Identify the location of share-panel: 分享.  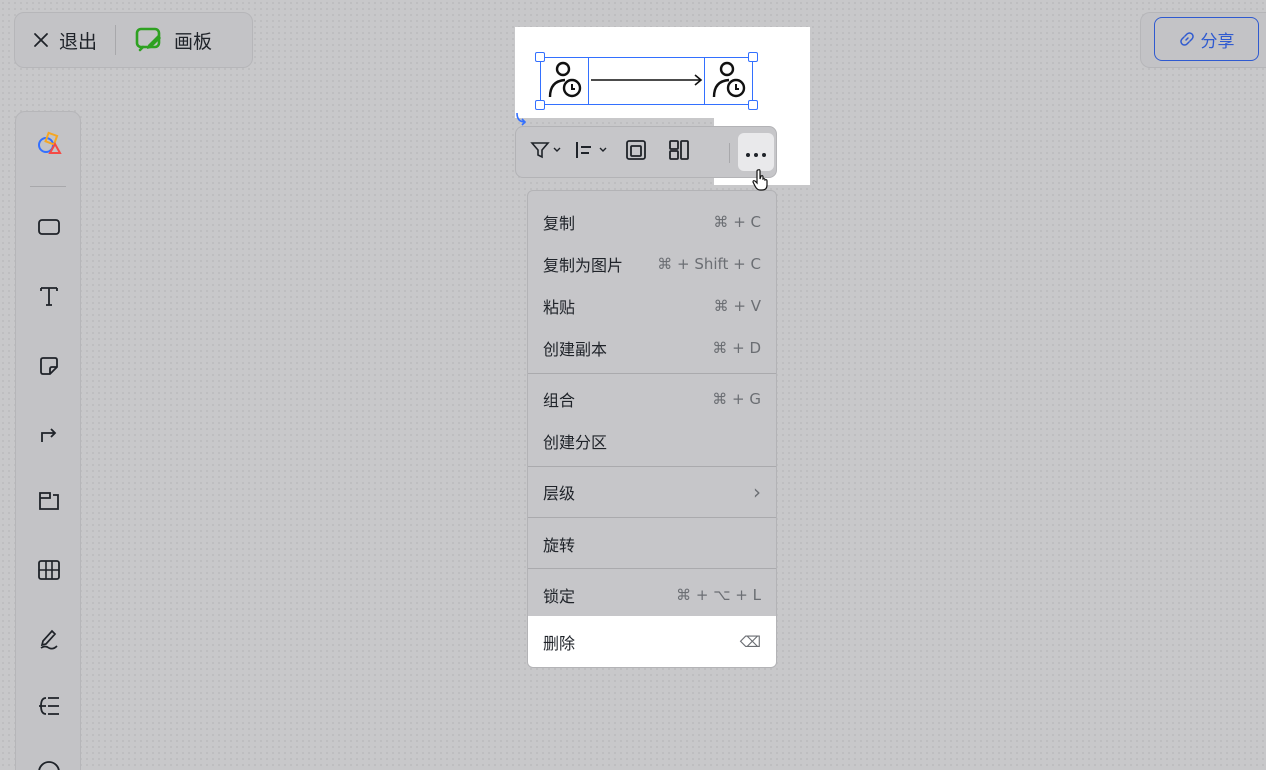
(1203, 40).